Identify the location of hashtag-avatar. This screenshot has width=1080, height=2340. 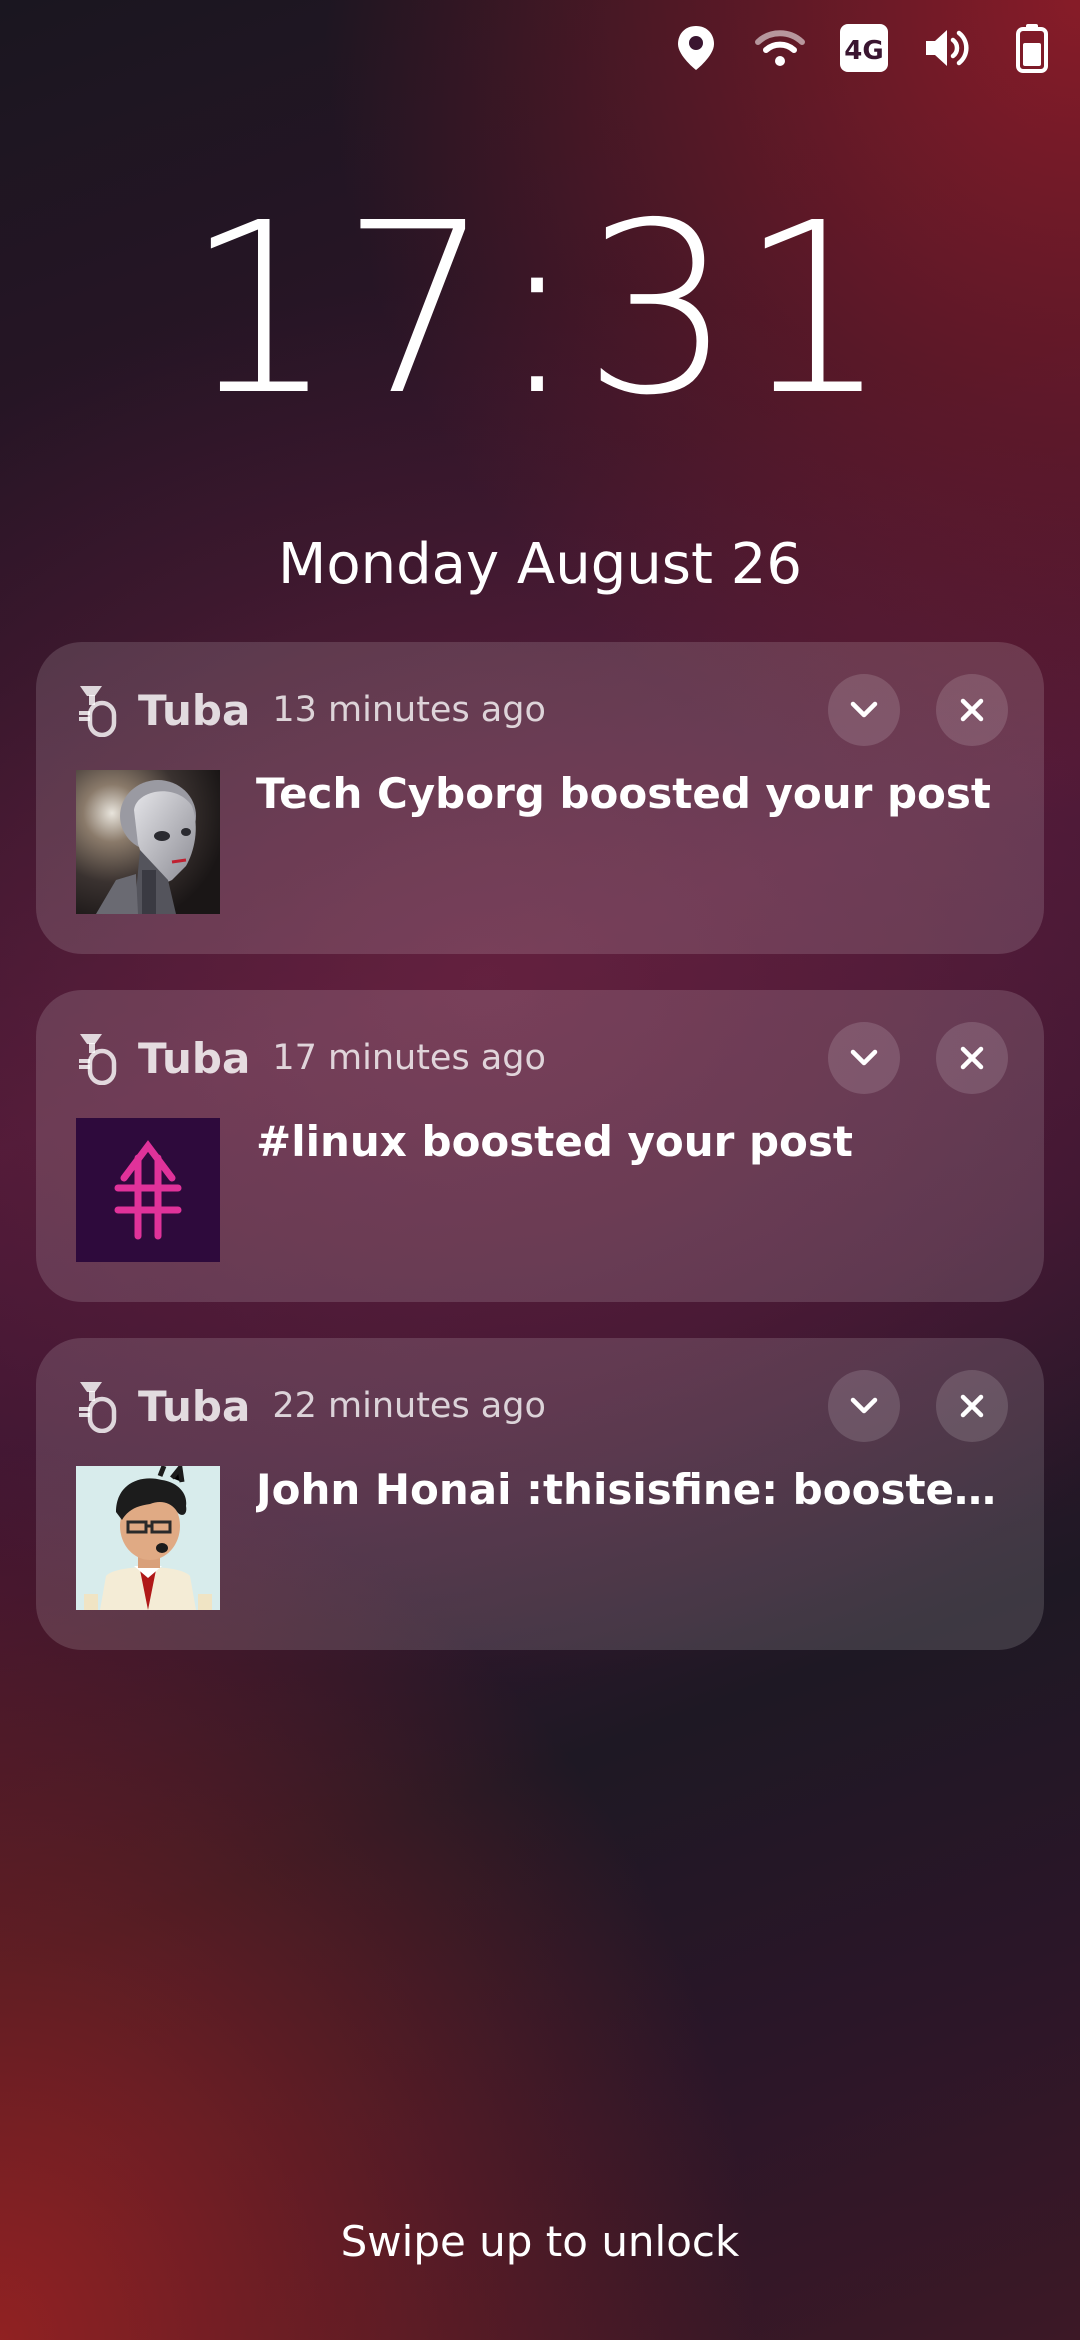
(148, 1190).